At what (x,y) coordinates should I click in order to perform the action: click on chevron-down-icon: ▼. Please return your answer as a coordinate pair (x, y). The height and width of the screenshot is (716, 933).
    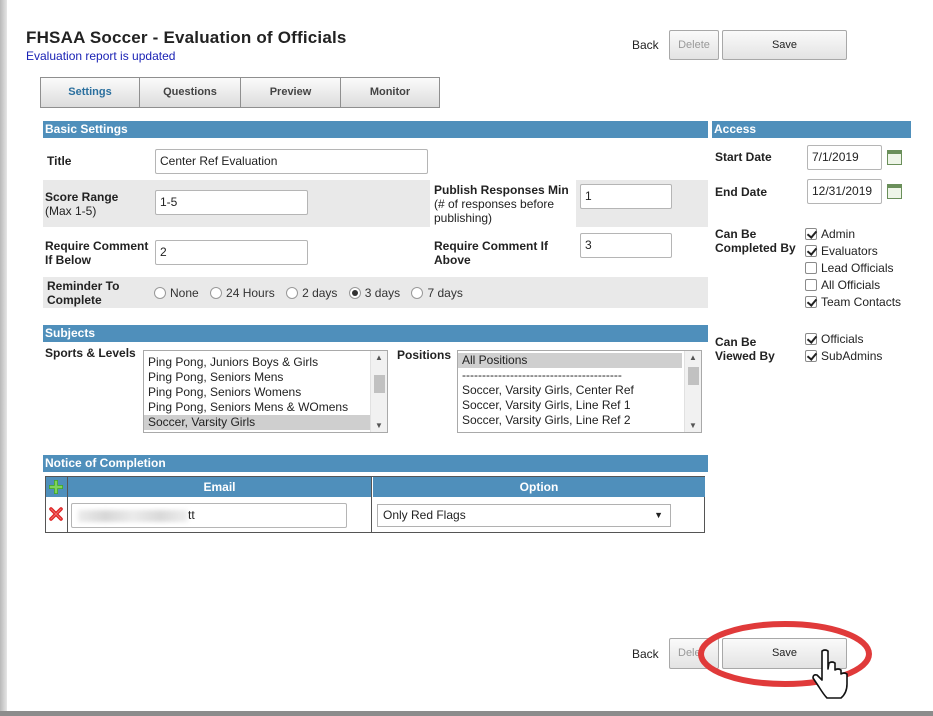
    Looking at the image, I should click on (658, 515).